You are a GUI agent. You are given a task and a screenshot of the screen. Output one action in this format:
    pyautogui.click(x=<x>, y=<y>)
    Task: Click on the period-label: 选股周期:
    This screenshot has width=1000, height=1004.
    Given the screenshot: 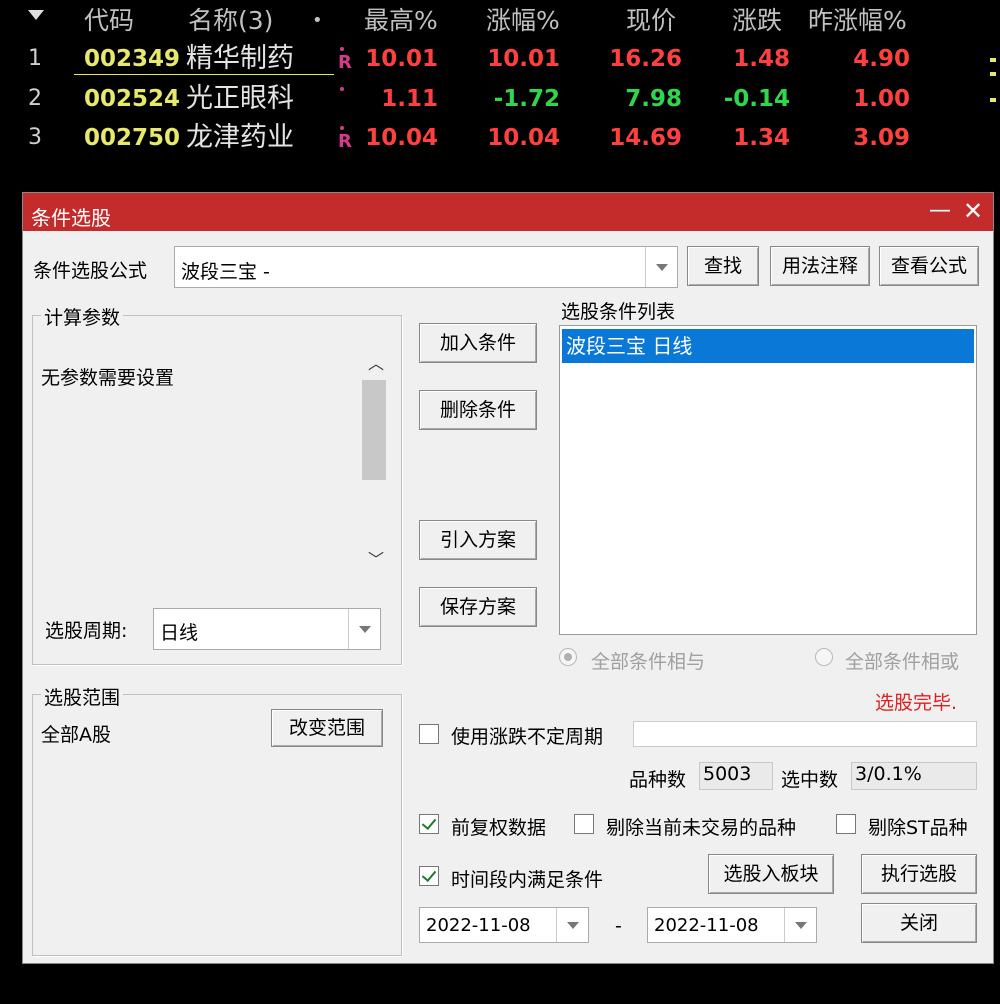 What is the action you would take?
    pyautogui.click(x=86, y=631)
    